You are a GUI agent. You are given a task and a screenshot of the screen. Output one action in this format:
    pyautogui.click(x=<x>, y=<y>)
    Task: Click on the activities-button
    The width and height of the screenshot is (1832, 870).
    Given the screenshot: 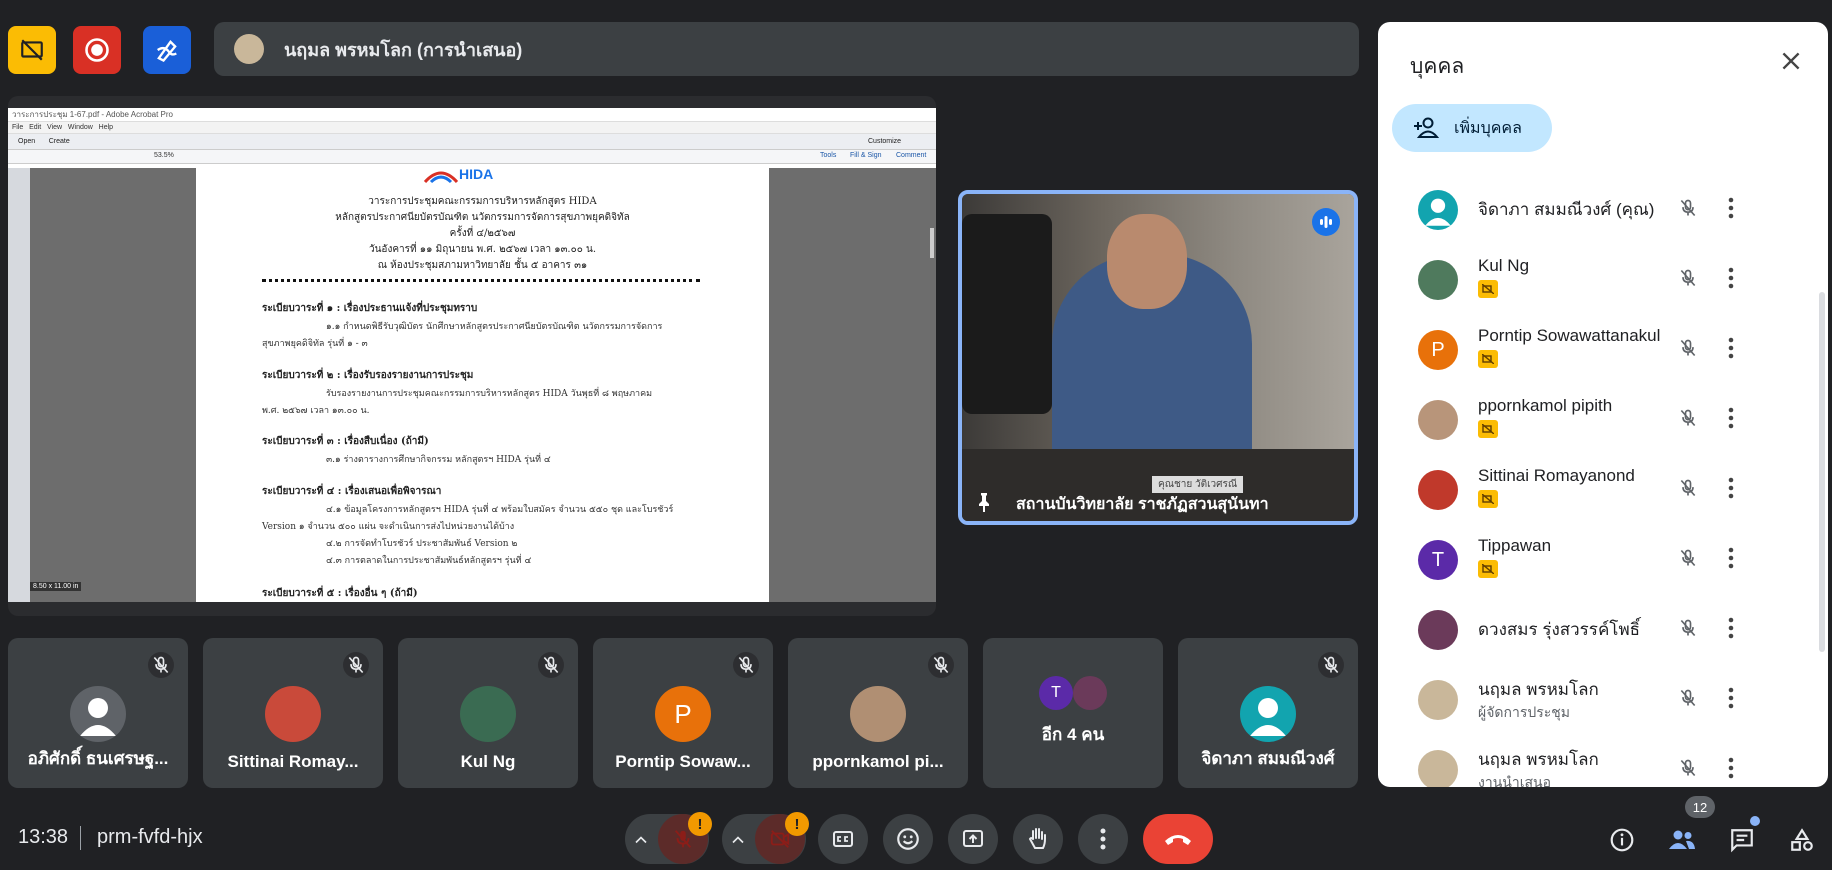 What is the action you would take?
    pyautogui.click(x=1802, y=840)
    